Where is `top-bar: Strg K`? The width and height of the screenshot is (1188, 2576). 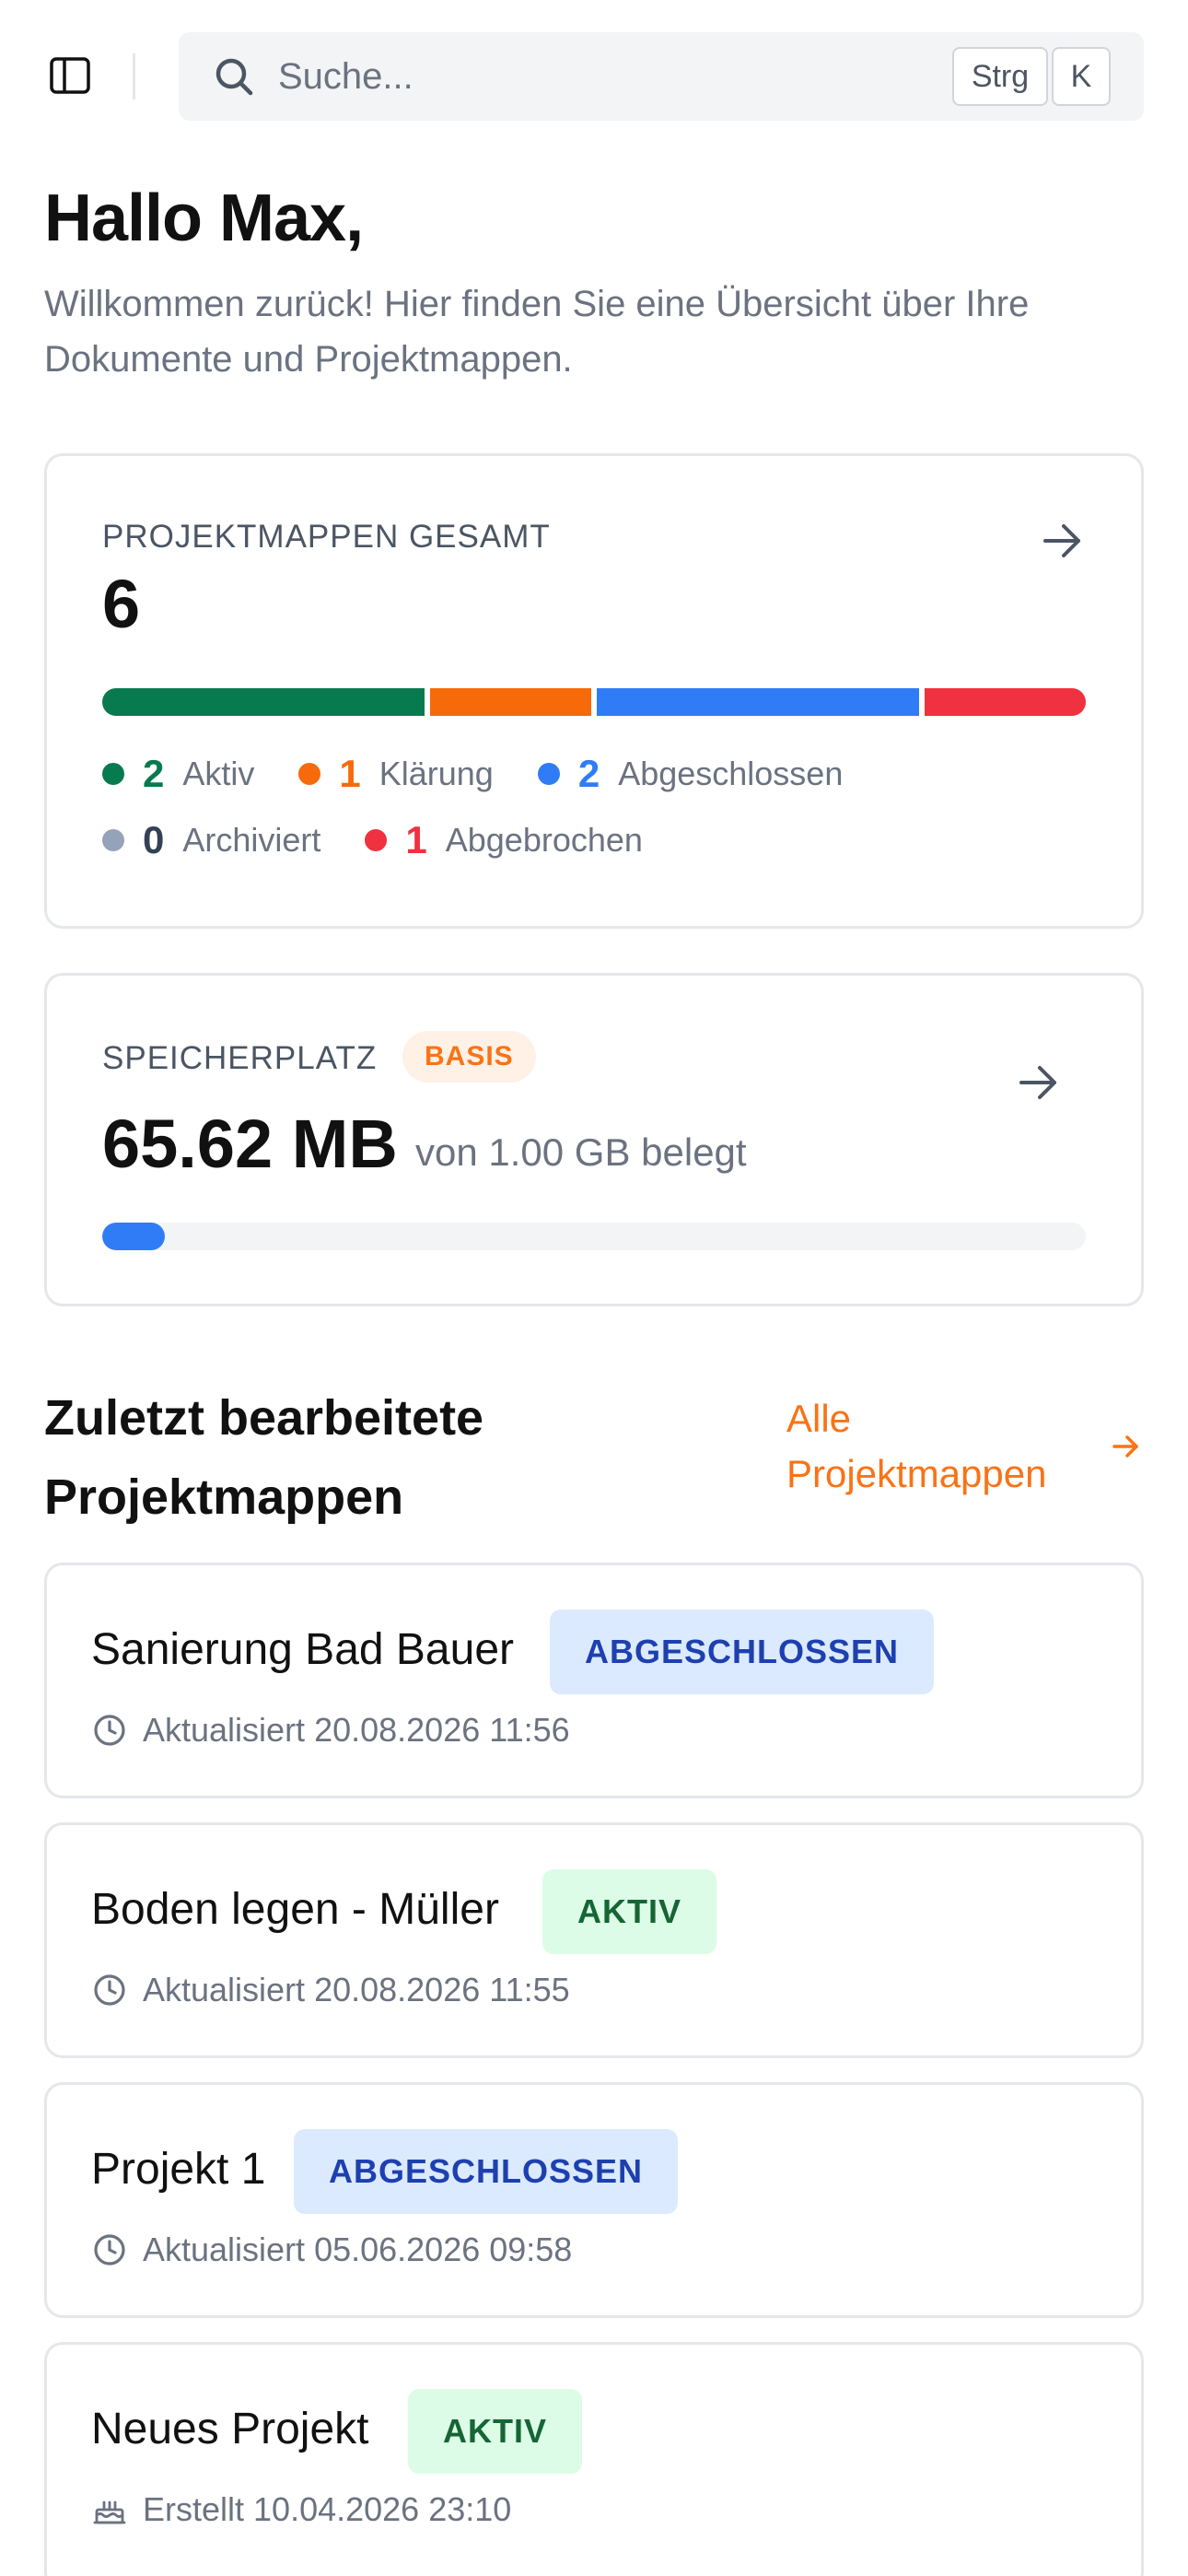
top-bar: Strg K is located at coordinates (594, 78).